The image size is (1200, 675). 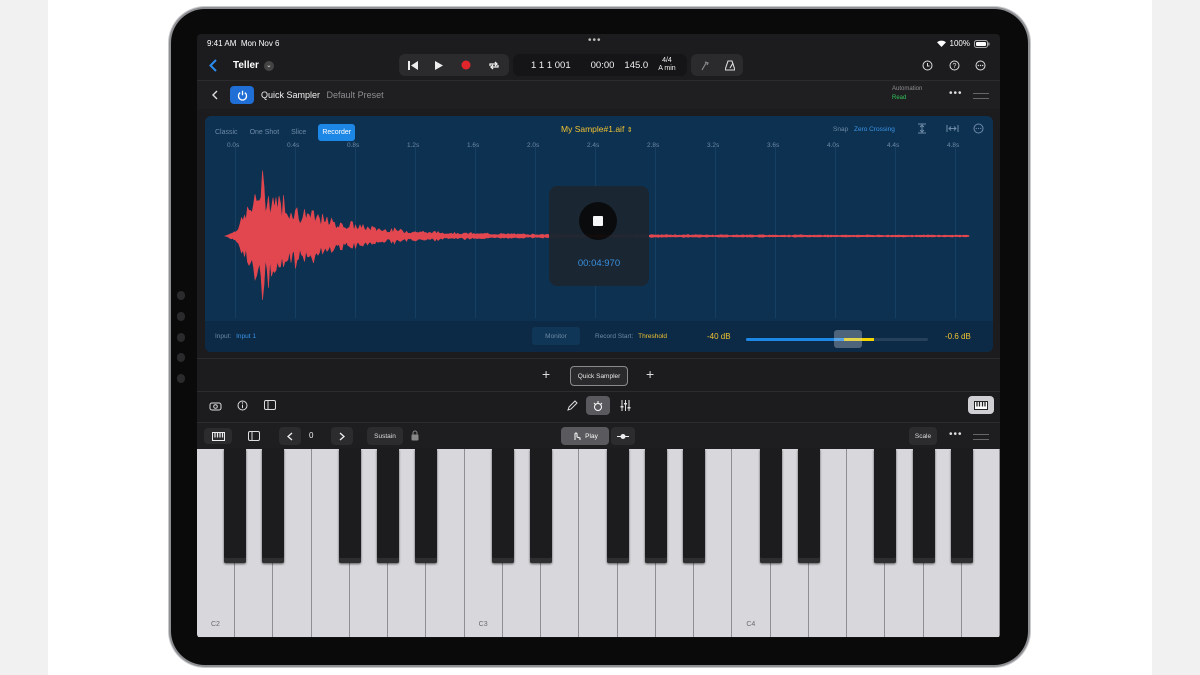 What do you see at coordinates (704, 65) in the screenshot?
I see `tuner-fork-icon` at bounding box center [704, 65].